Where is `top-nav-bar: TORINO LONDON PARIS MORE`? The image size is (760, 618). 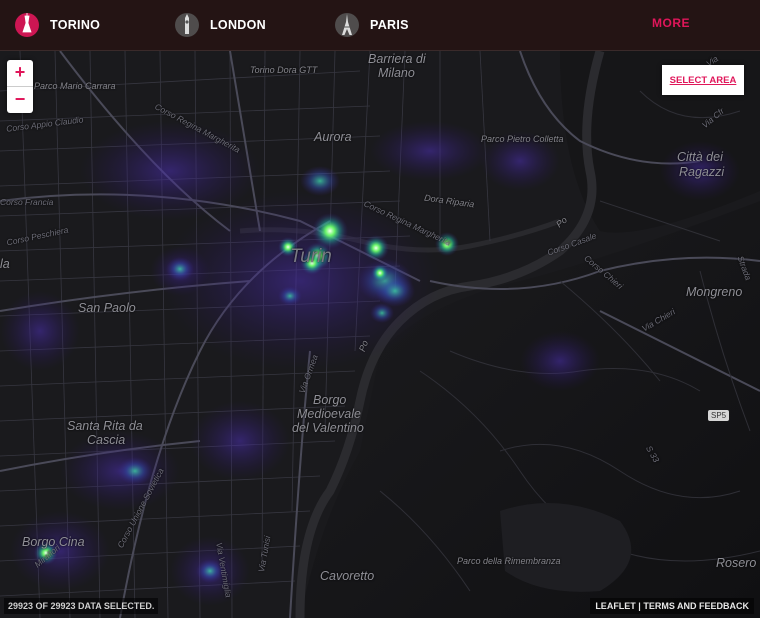
top-nav-bar: TORINO LONDON PARIS MORE is located at coordinates (380, 25).